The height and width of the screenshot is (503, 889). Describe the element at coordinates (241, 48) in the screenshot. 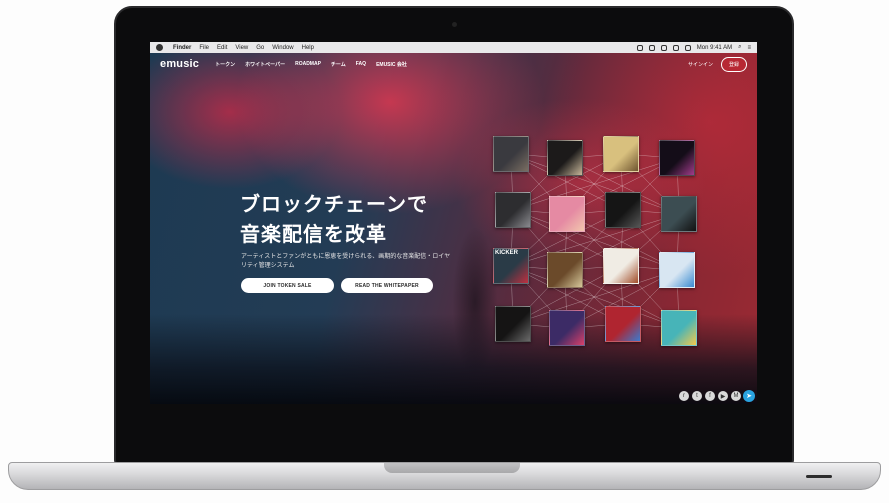

I see `menu-view: View` at that location.